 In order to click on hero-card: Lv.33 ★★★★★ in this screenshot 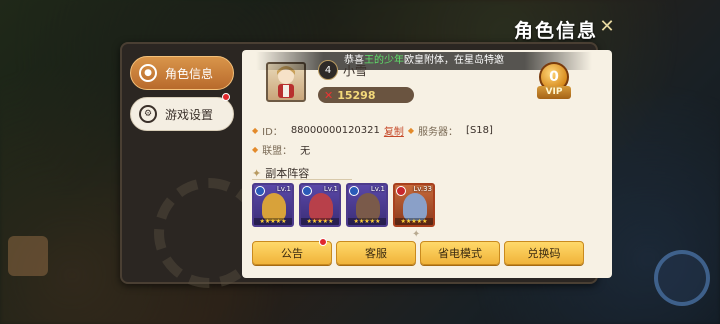, I will do `click(414, 205)`.